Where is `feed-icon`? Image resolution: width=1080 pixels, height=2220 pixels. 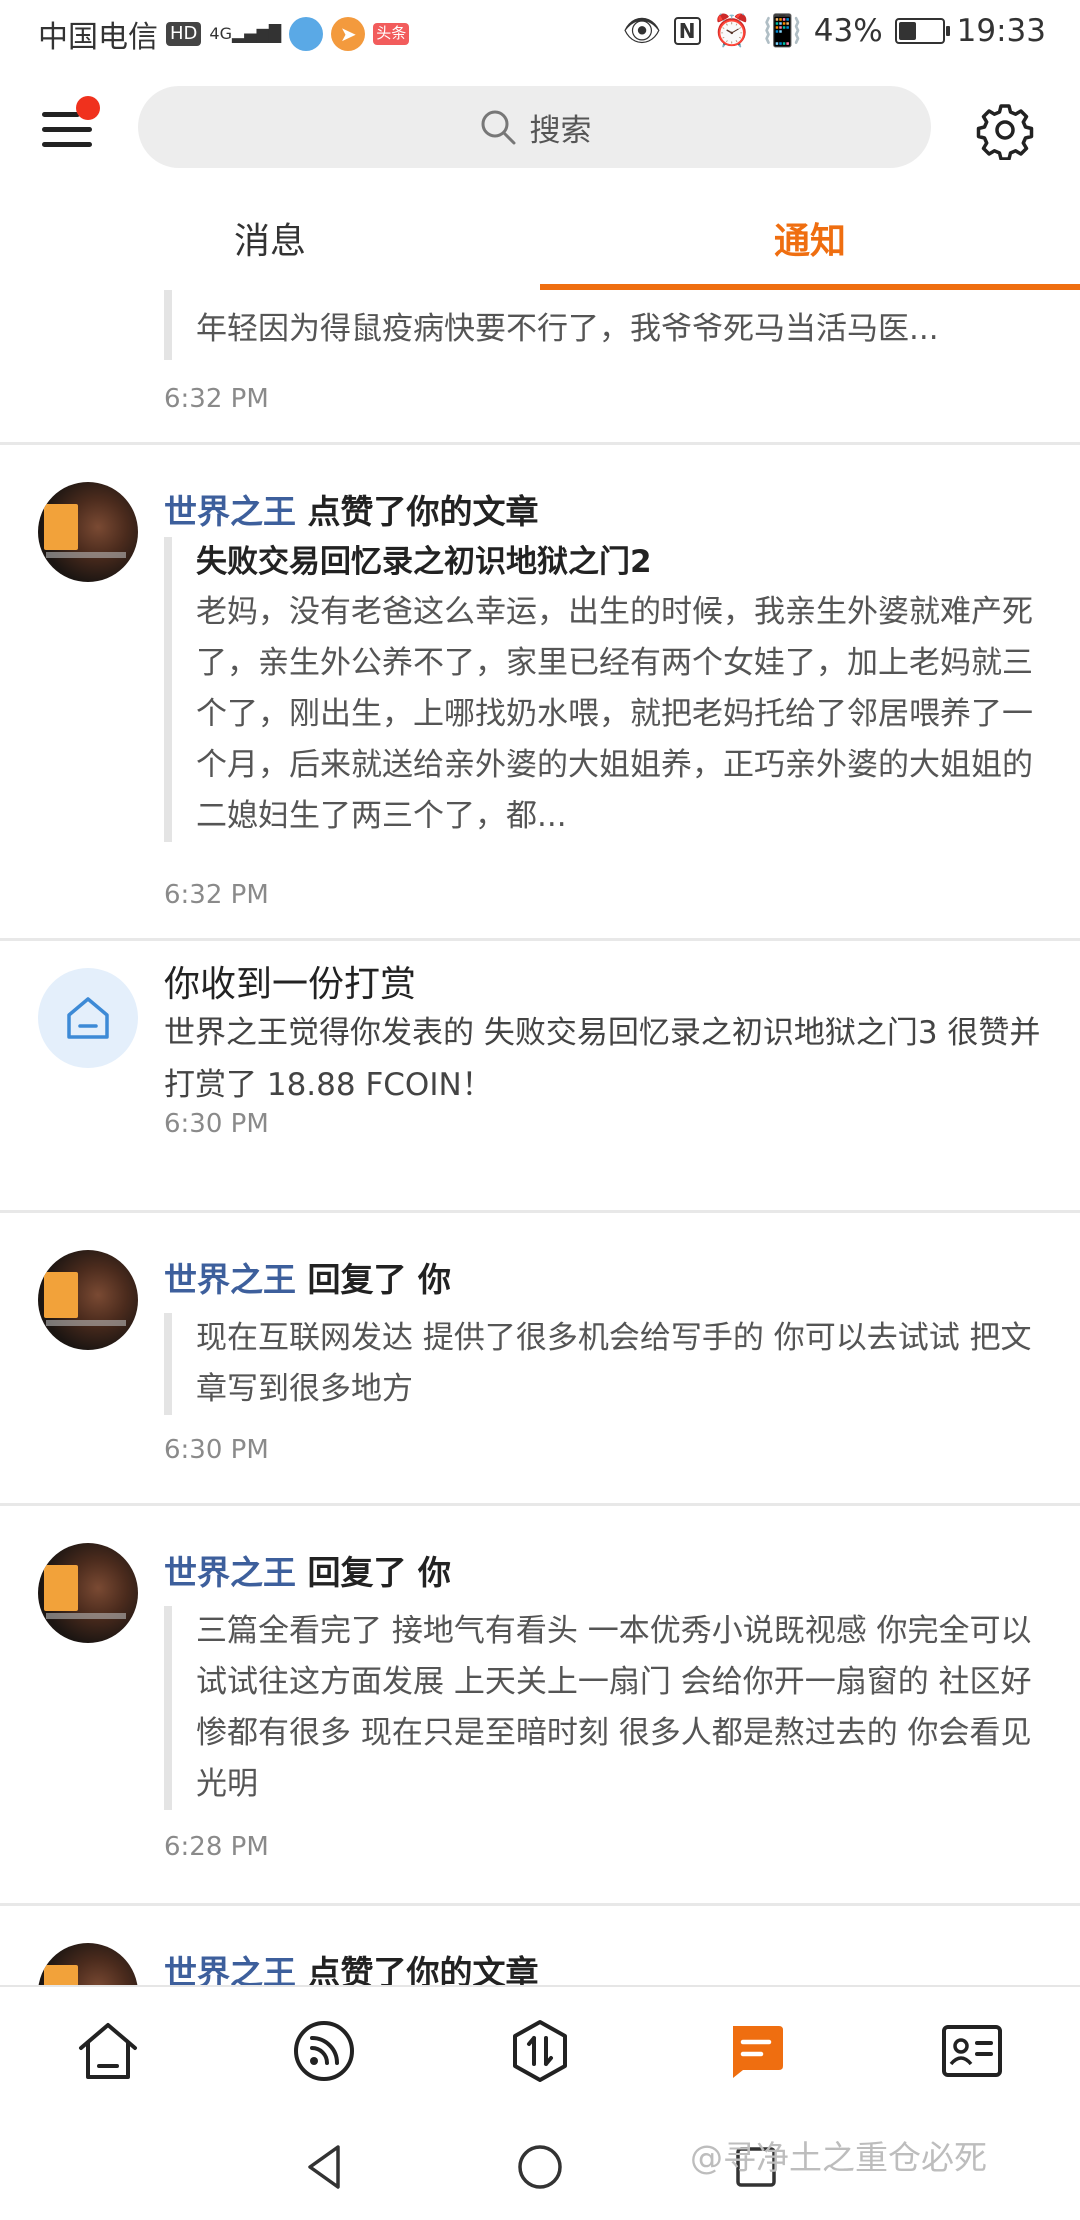 feed-icon is located at coordinates (324, 2051).